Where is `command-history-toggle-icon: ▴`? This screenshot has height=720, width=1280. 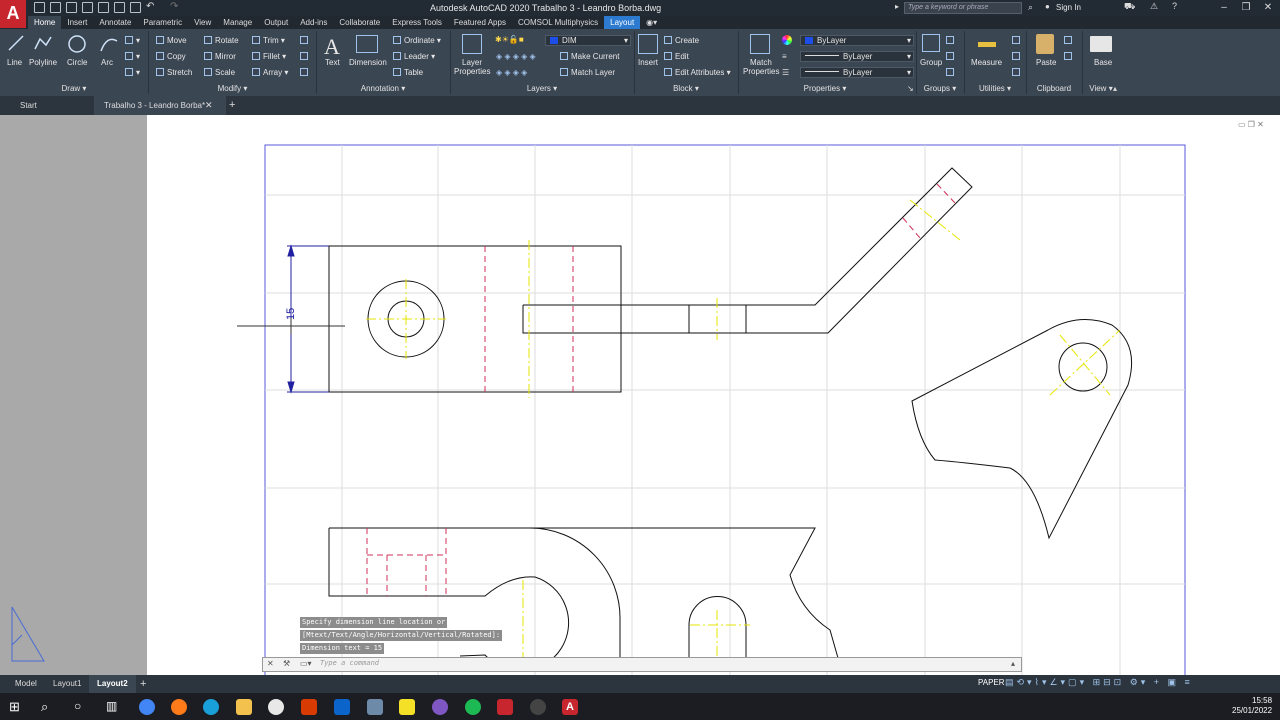
command-history-toggle-icon: ▴ is located at coordinates (1013, 663).